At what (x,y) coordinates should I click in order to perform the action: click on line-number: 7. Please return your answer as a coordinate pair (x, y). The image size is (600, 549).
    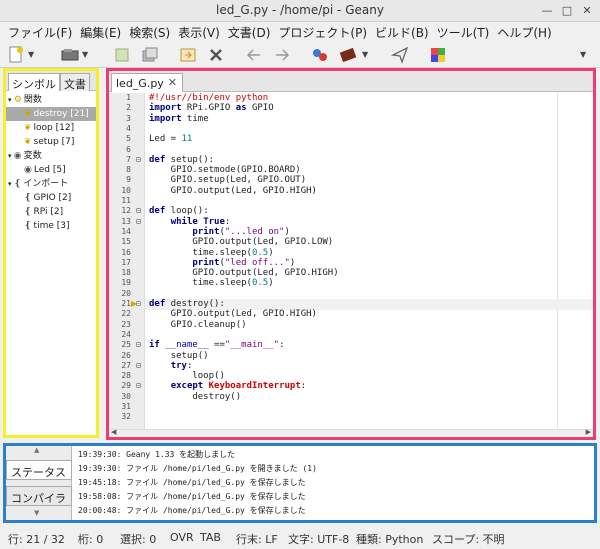
    Looking at the image, I should click on (128, 159).